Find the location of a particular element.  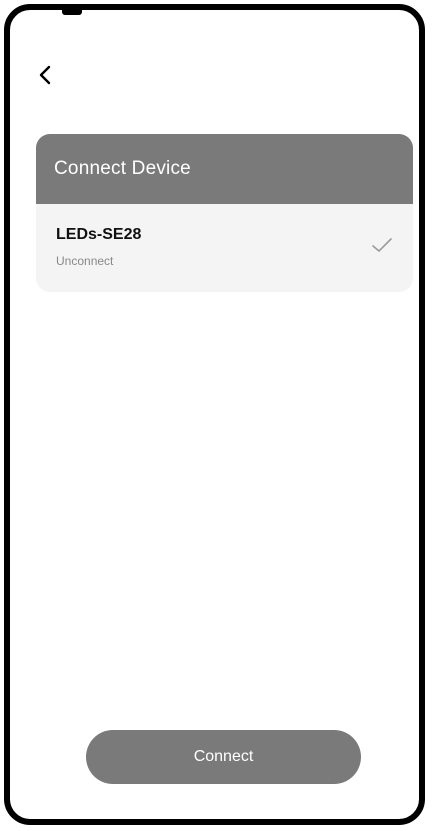

connect-button-label: Connect is located at coordinates (223, 756).